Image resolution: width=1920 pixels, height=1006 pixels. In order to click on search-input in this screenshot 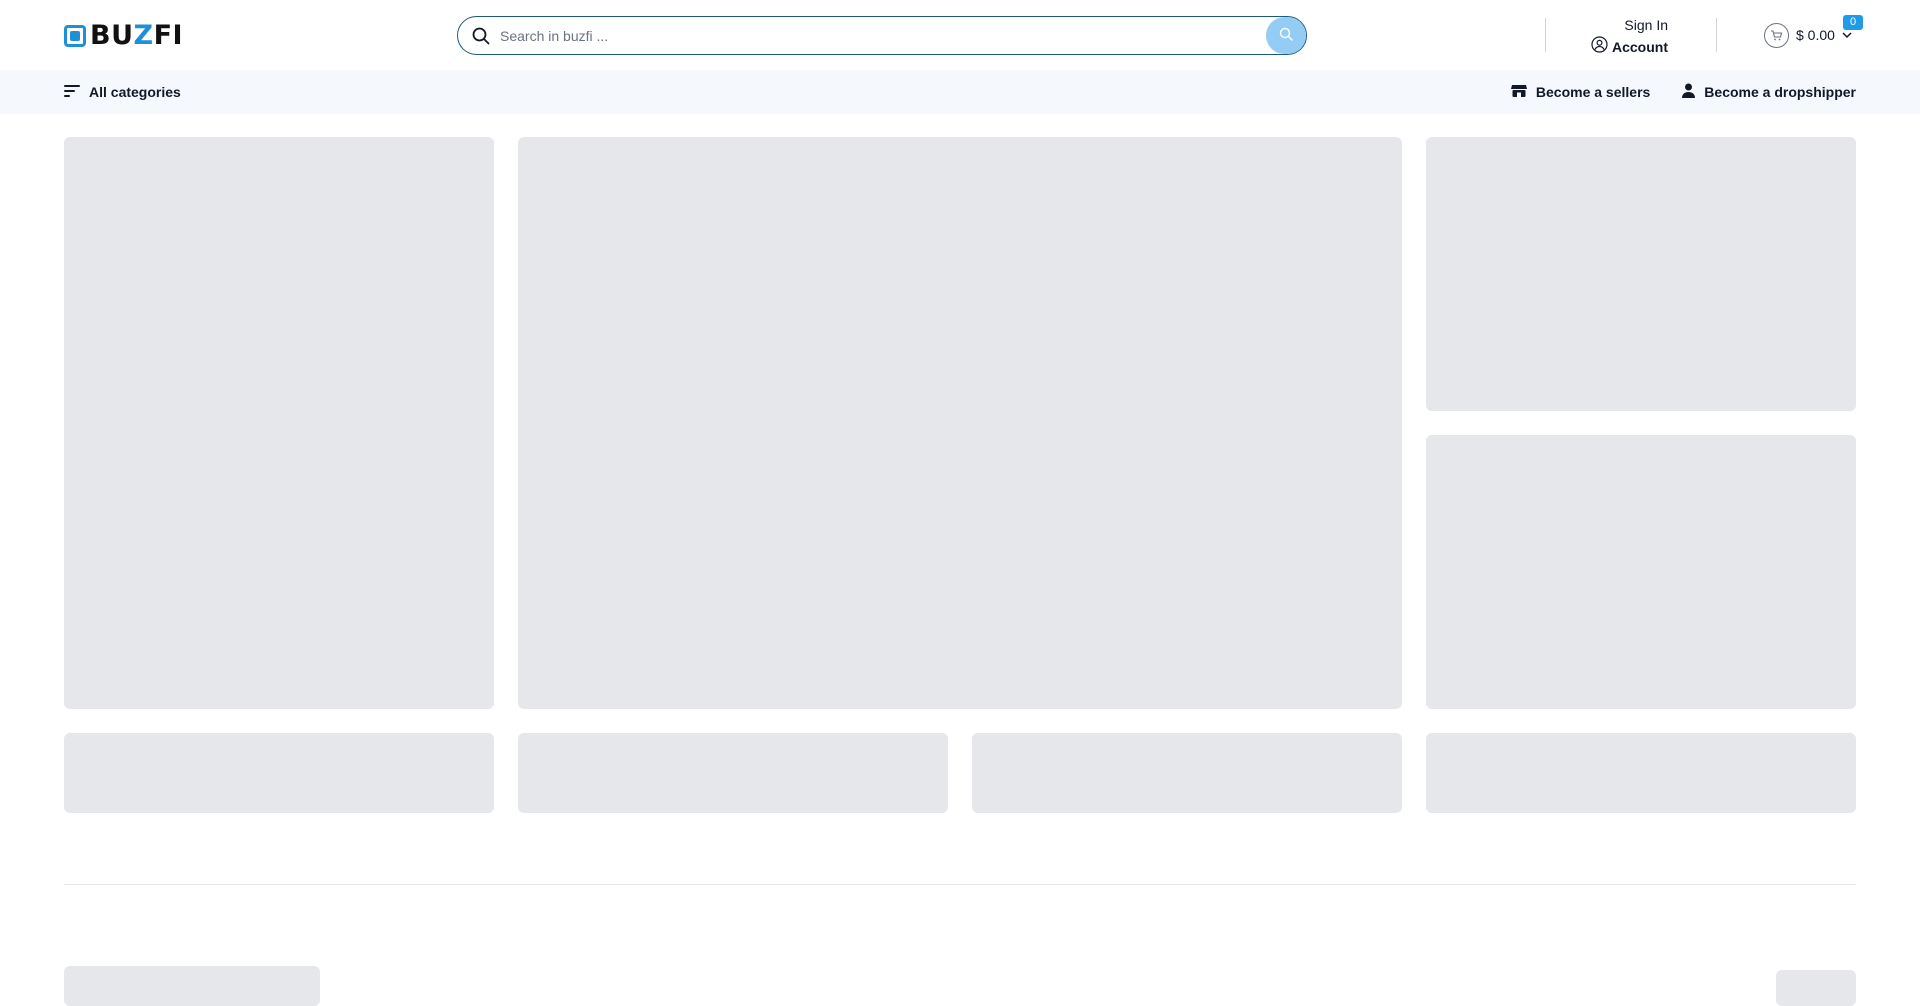, I will do `click(860, 35)`.